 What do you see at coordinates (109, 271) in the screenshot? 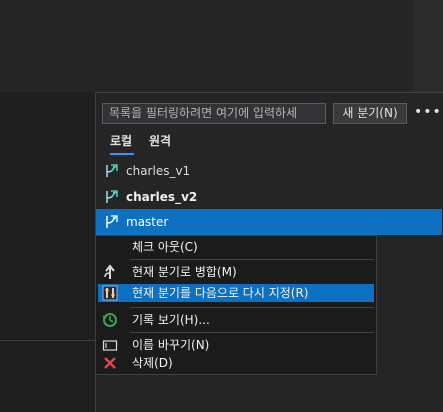
I see `merge-icon` at bounding box center [109, 271].